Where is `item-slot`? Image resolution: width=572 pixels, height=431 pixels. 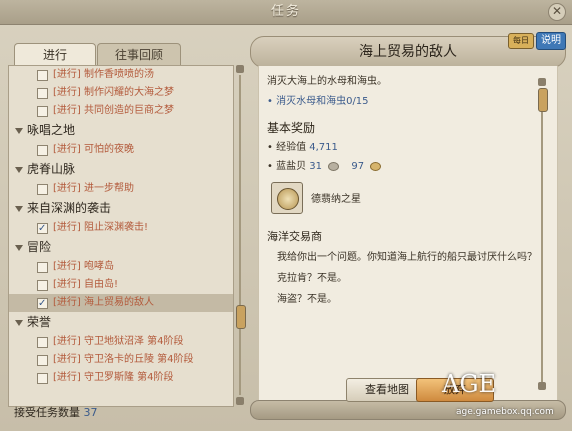
item-slot is located at coordinates (287, 198).